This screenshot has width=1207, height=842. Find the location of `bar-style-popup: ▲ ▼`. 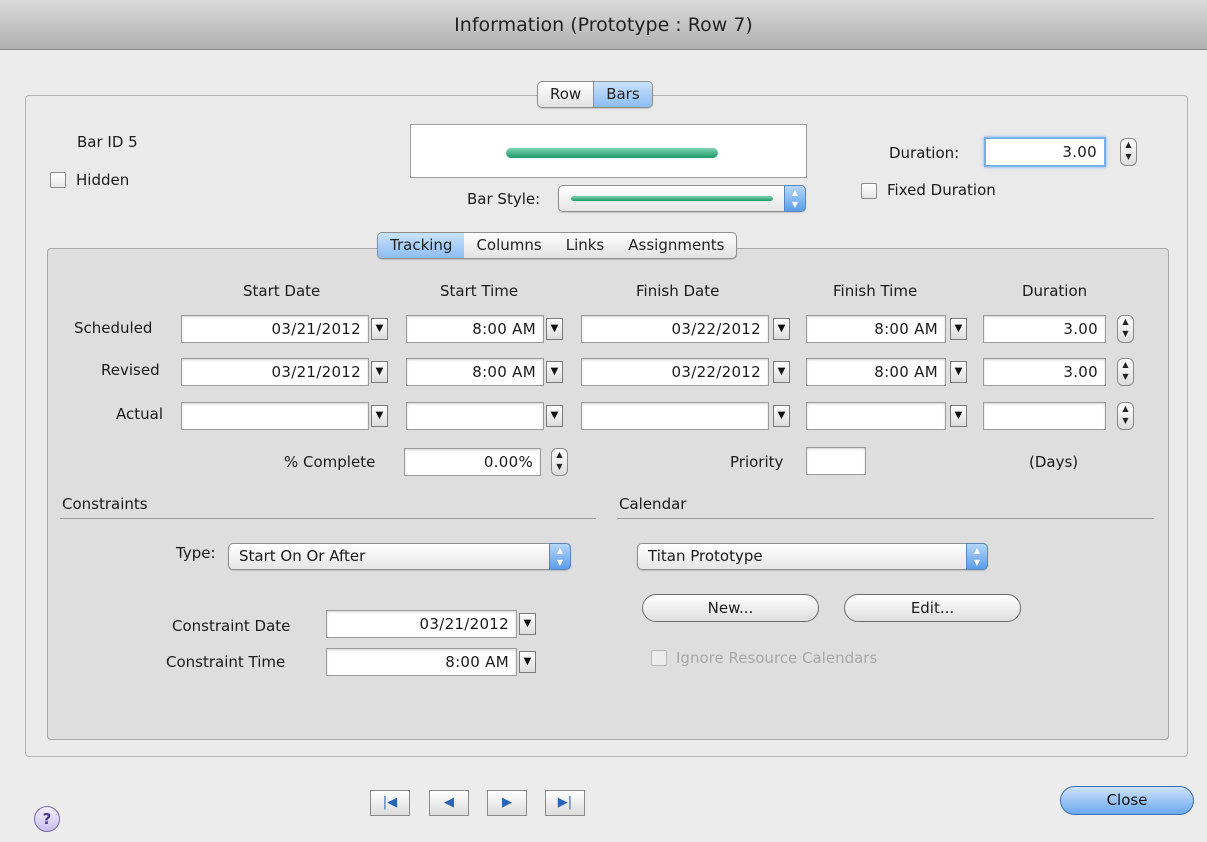

bar-style-popup: ▲ ▼ is located at coordinates (682, 198).